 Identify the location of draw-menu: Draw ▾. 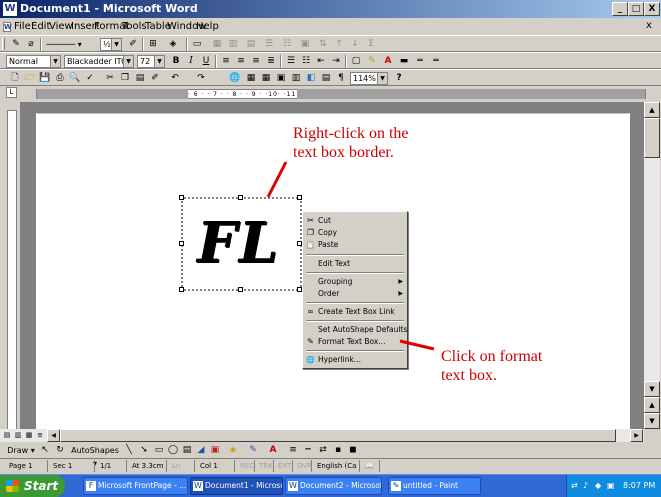
(21, 450).